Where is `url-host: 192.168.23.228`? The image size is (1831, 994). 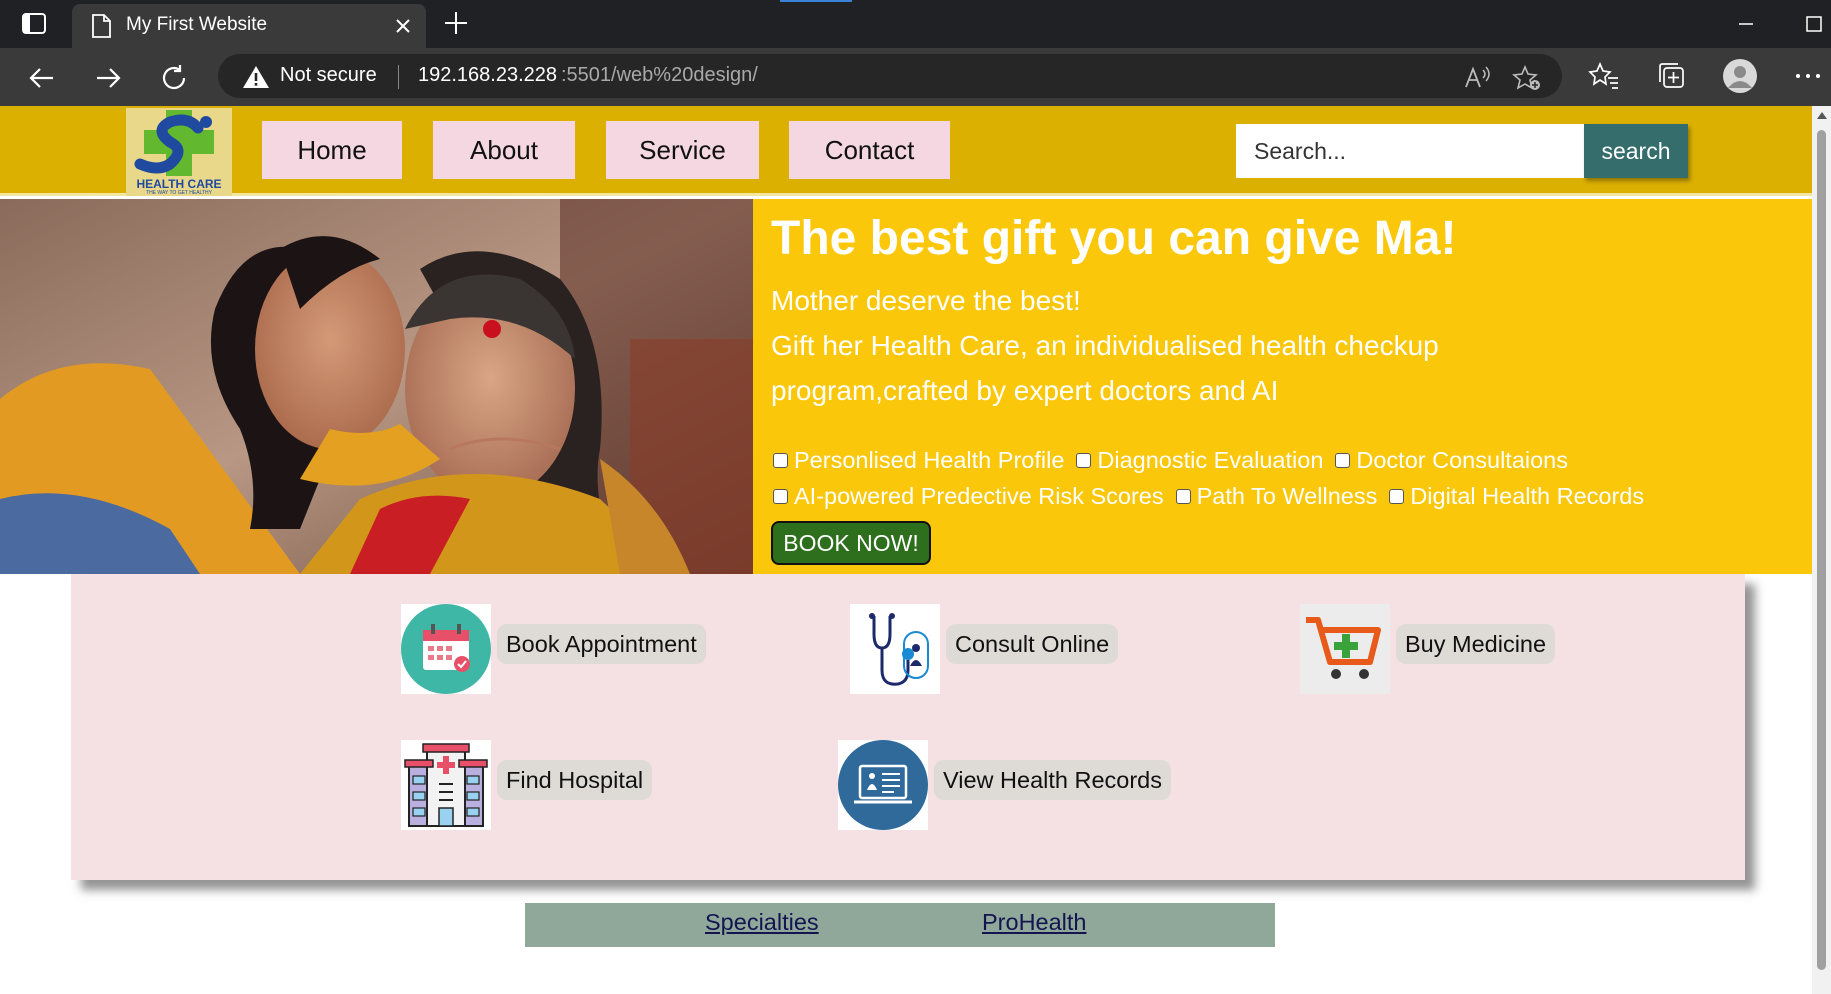 url-host: 192.168.23.228 is located at coordinates (487, 75).